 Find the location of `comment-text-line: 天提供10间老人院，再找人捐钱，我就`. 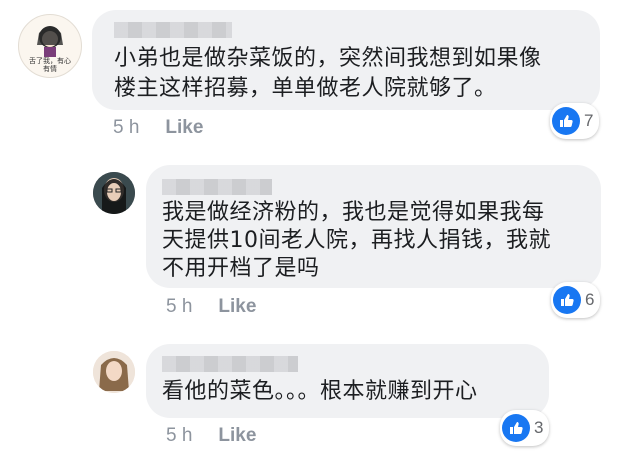

comment-text-line: 天提供10间老人院，再找人捐钱，我就 is located at coordinates (356, 240).